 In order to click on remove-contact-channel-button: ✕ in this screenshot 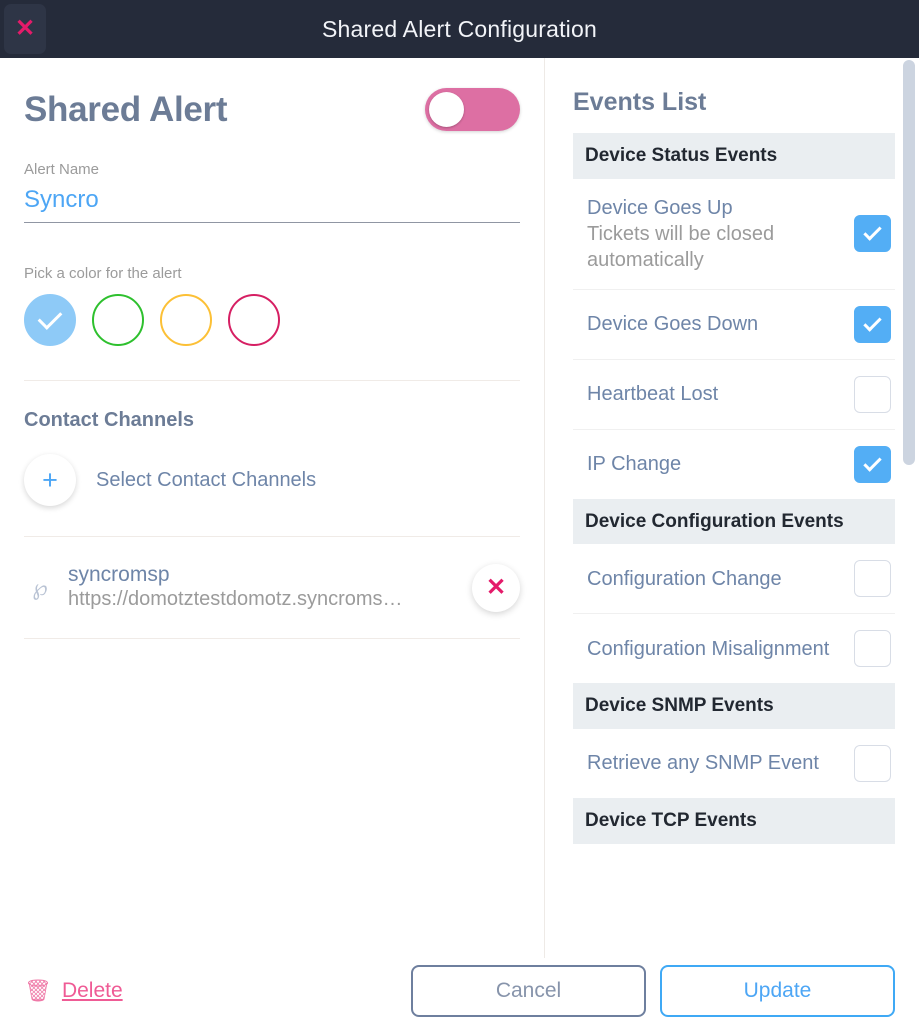, I will do `click(496, 587)`.